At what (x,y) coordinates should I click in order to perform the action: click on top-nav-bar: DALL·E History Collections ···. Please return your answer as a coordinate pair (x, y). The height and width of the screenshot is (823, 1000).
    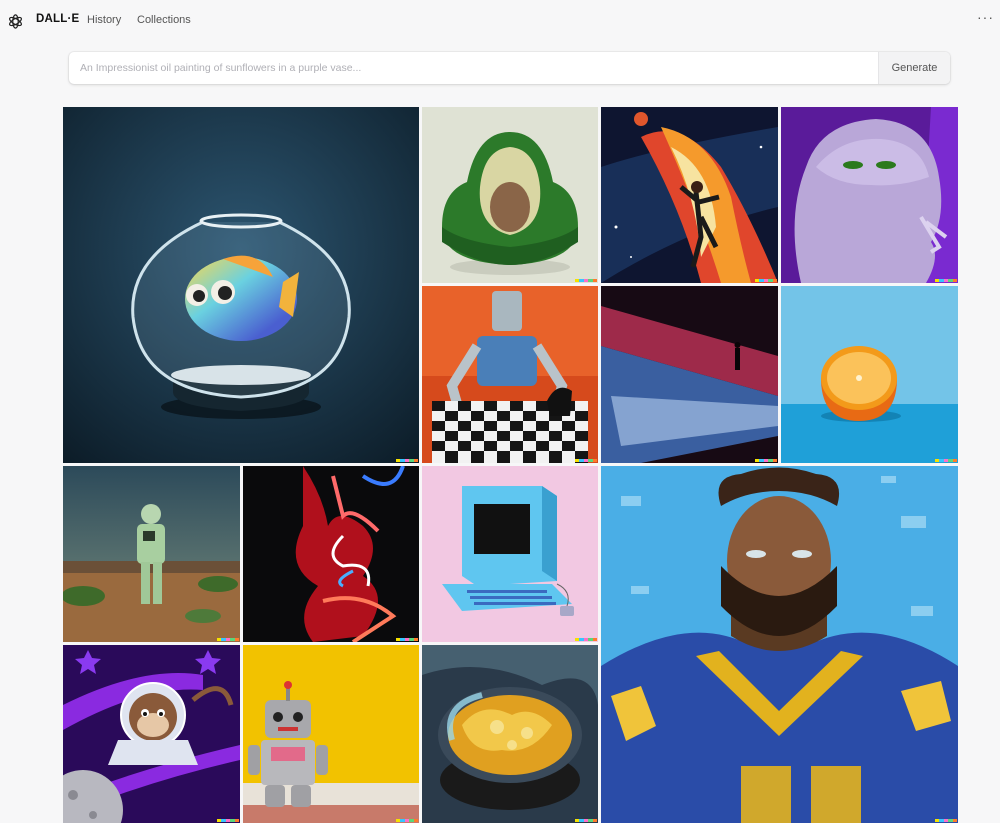
    Looking at the image, I should click on (500, 21).